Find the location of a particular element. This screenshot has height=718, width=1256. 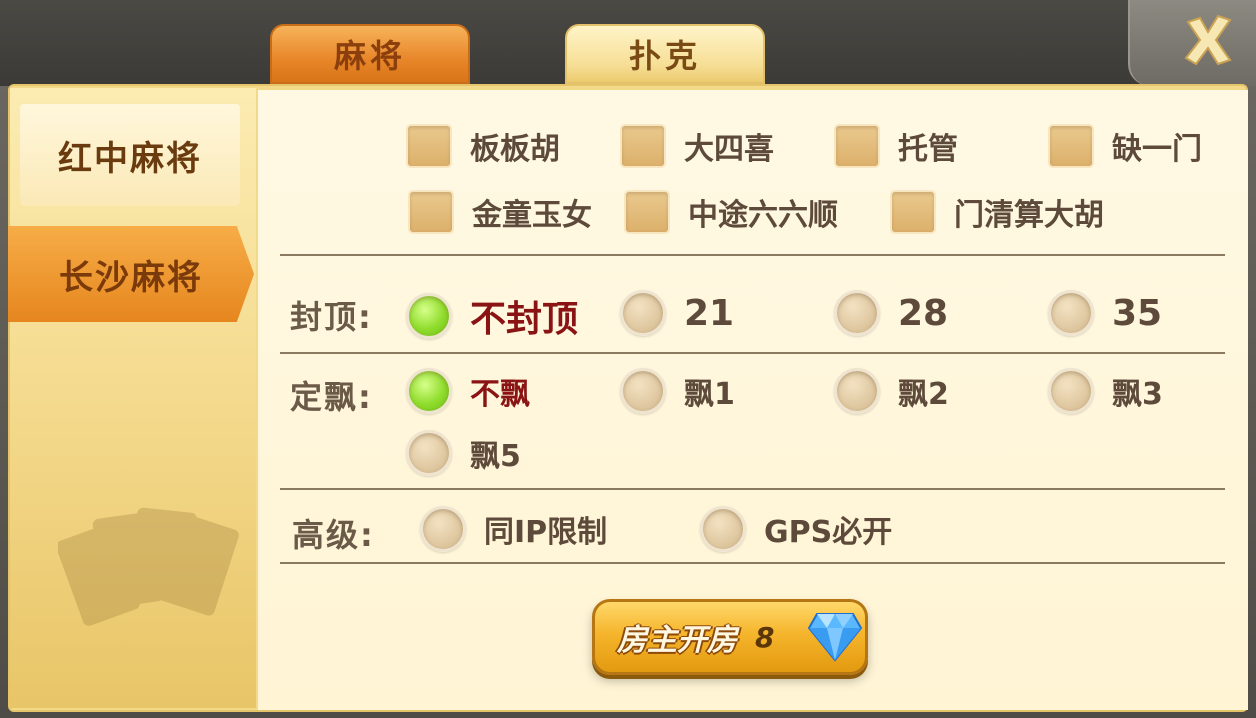

piao-label: 定飘: is located at coordinates (331, 397).